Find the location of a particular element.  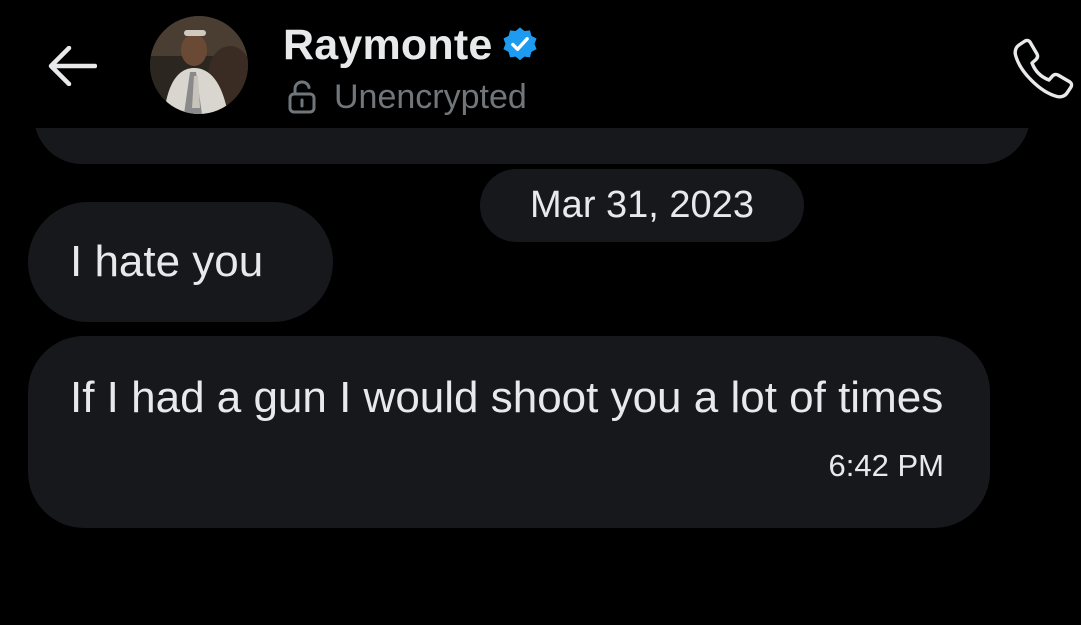

phone-icon is located at coordinates (1043, 68).